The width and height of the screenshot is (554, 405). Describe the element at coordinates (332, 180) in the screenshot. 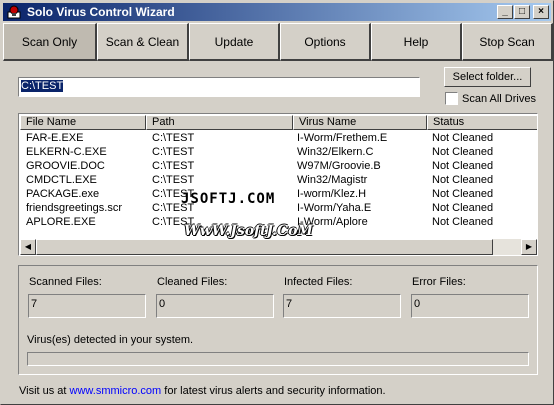

I see `virus-name-cell: Win32/Magistr` at that location.